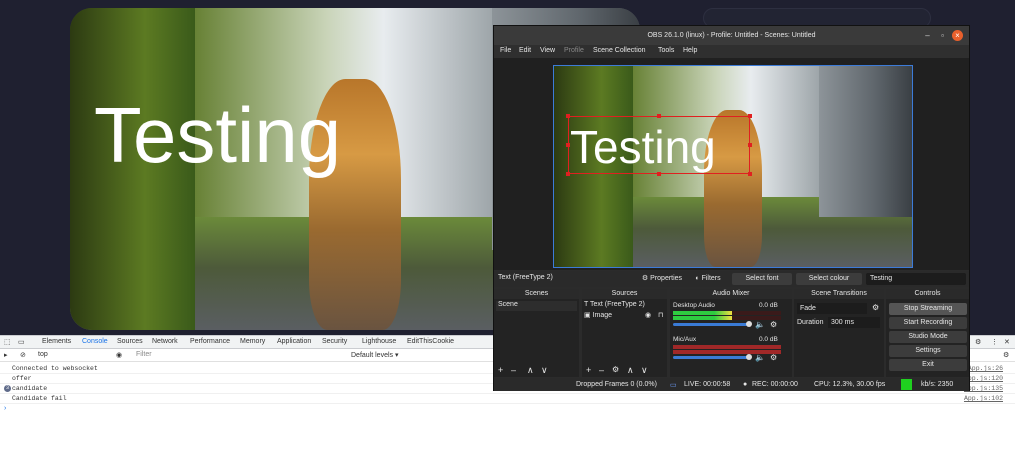  What do you see at coordinates (957, 35) in the screenshot?
I see `close-window-icon: ×` at bounding box center [957, 35].